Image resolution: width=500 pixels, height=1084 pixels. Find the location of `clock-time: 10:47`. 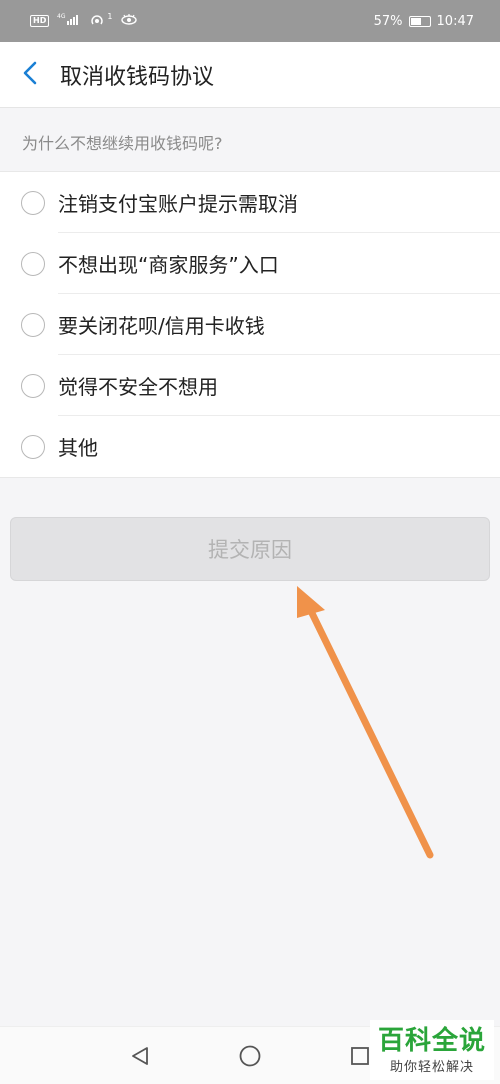

clock-time: 10:47 is located at coordinates (455, 21).